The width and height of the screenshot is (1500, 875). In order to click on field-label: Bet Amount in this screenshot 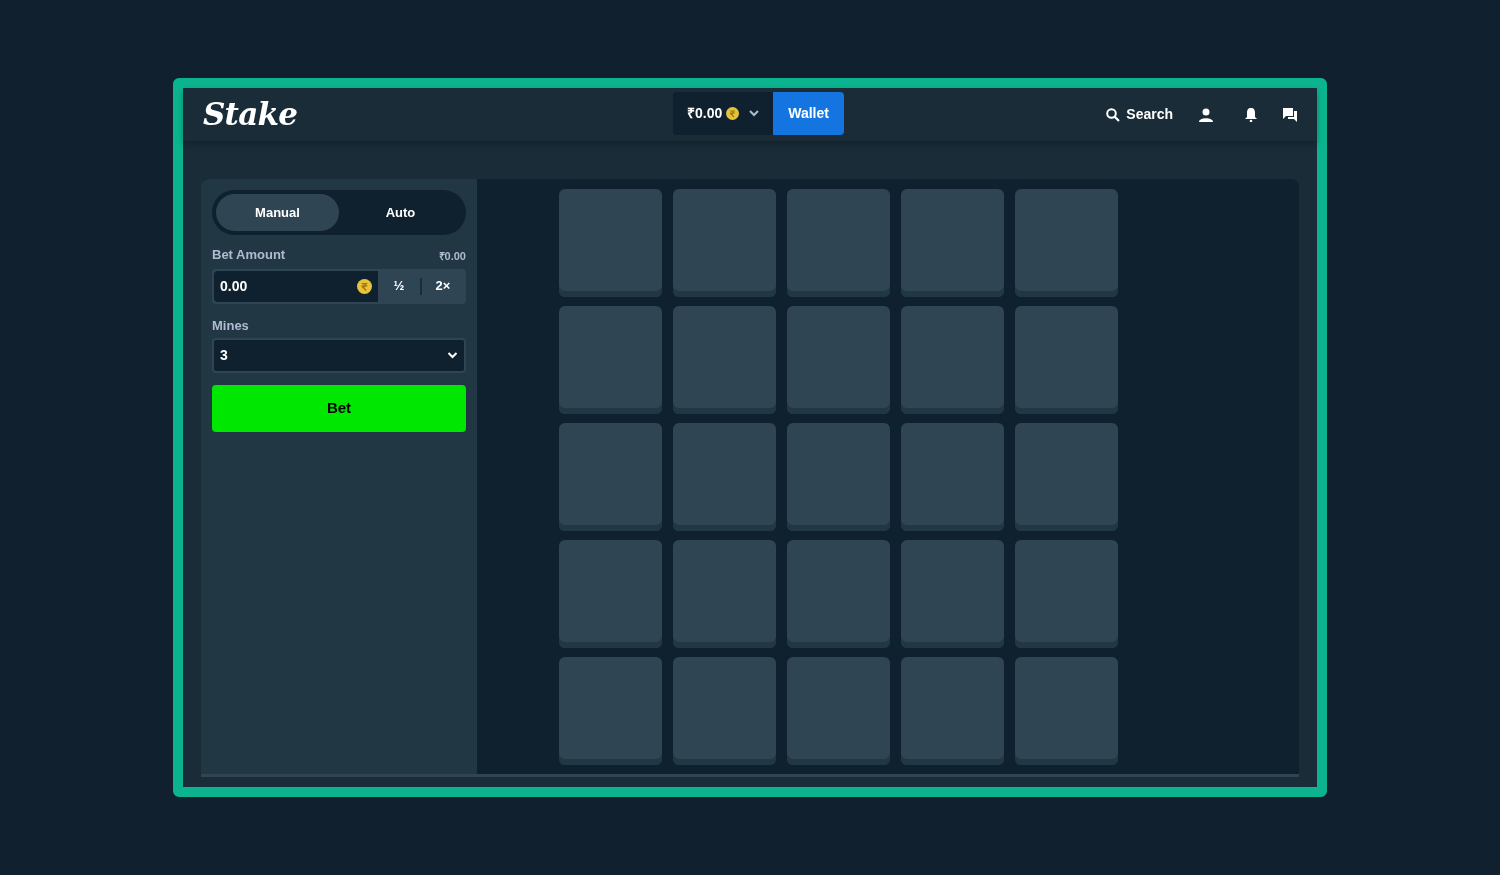, I will do `click(249, 255)`.